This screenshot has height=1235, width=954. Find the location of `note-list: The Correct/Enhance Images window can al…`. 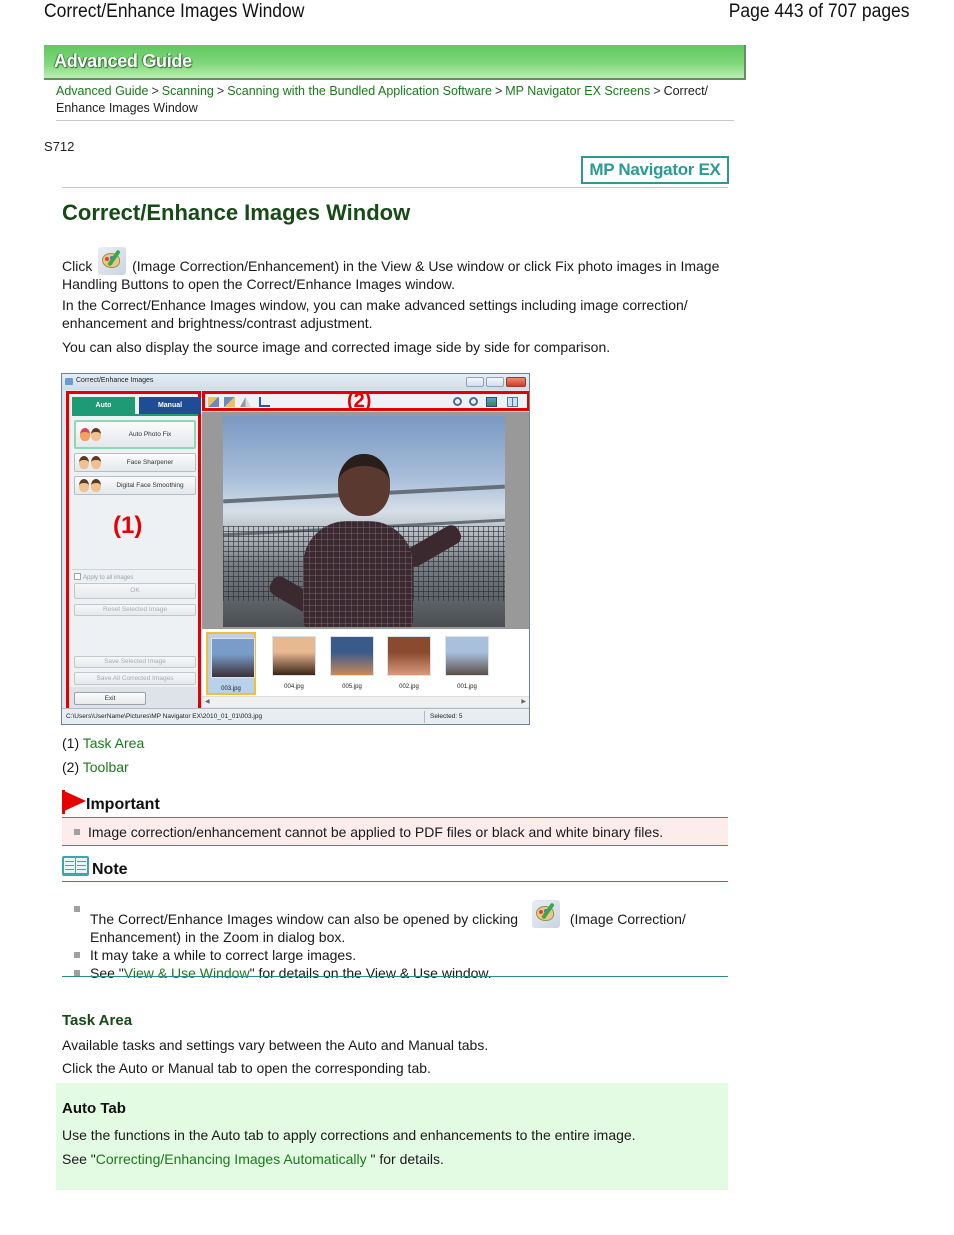

note-list: The Correct/Enhance Images window can al… is located at coordinates (394, 941).